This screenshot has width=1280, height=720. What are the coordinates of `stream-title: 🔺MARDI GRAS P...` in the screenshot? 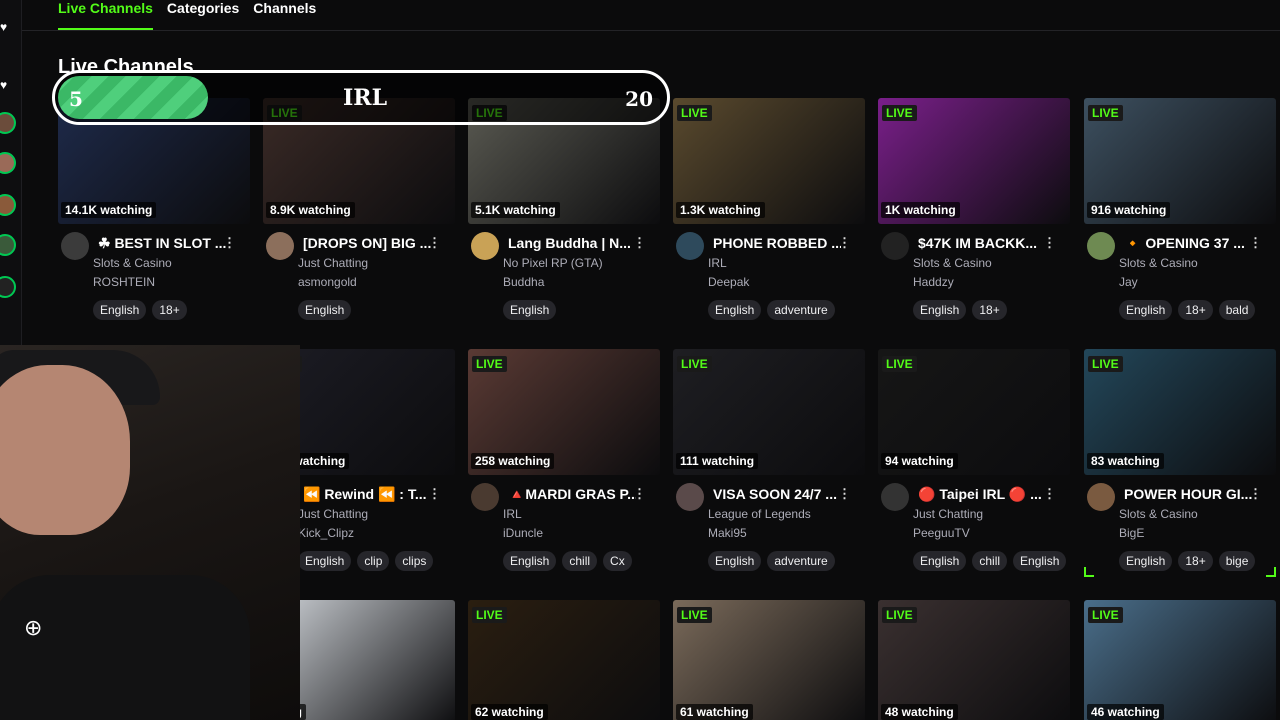 It's located at (572, 494).